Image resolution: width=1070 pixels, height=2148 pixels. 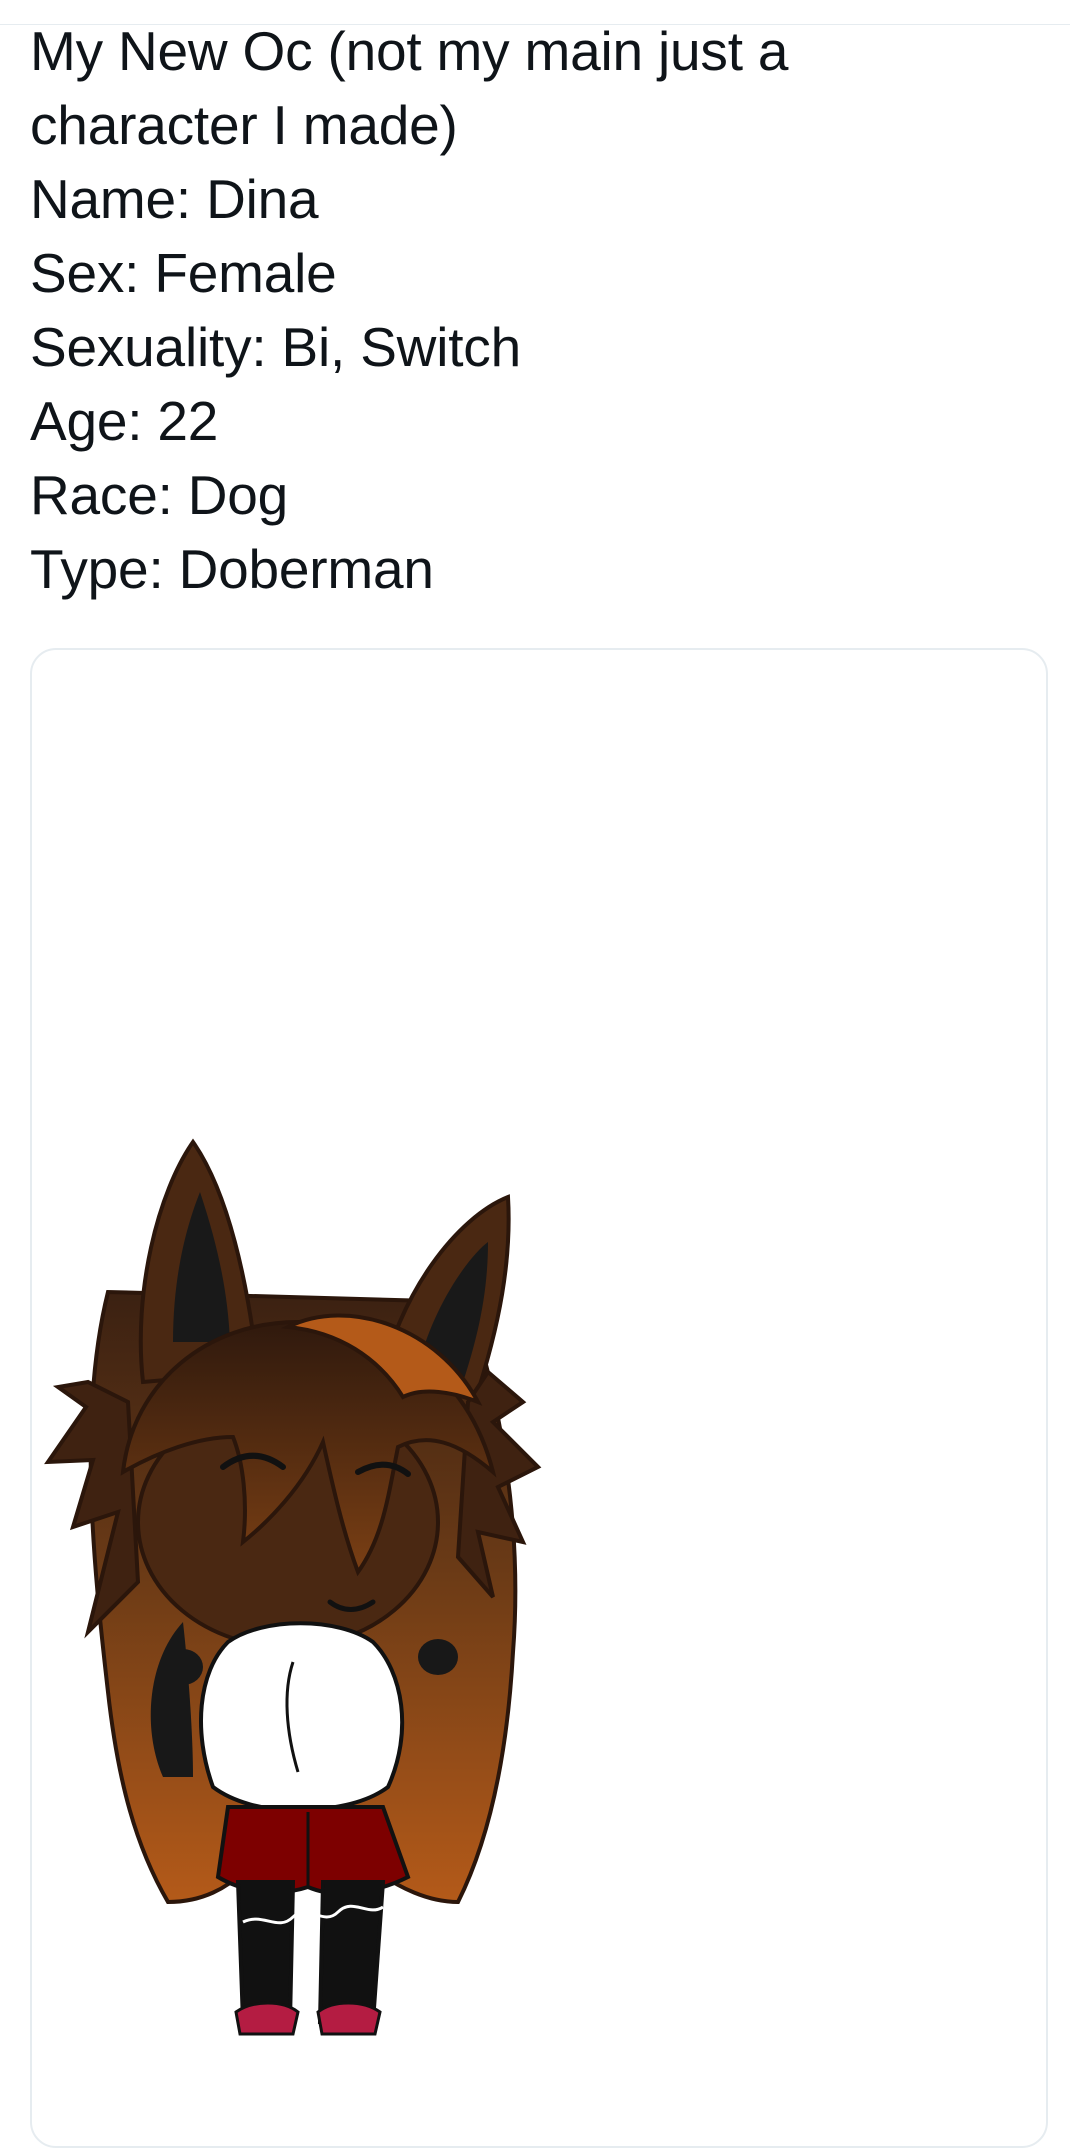 I want to click on shirt, so click(x=302, y=1717).